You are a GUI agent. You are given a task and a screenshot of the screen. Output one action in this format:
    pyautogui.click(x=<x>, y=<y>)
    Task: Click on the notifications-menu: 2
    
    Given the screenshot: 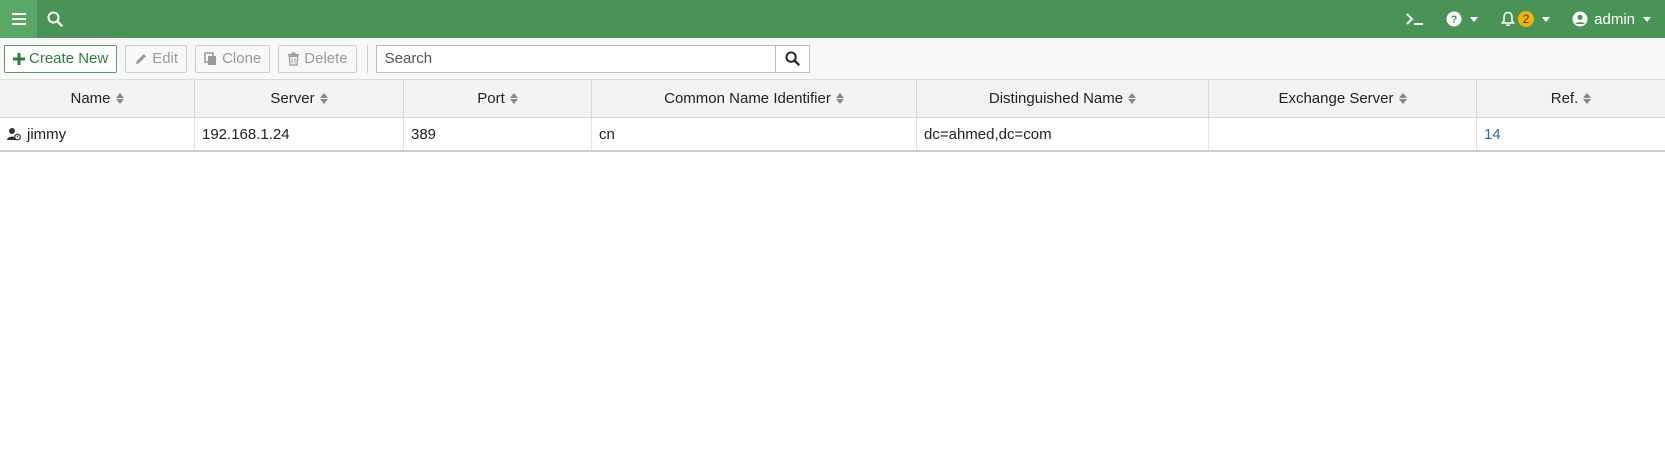 What is the action you would take?
    pyautogui.click(x=1525, y=19)
    